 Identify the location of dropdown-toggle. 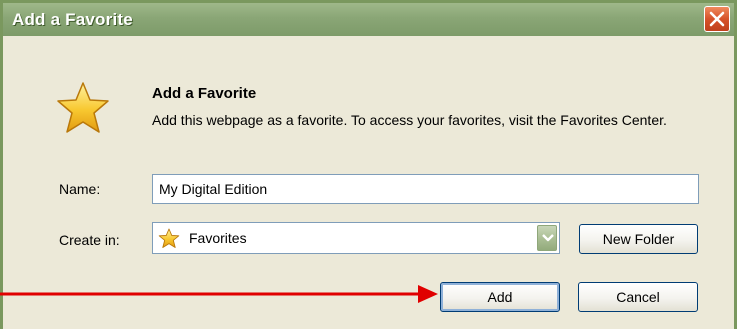
(547, 238).